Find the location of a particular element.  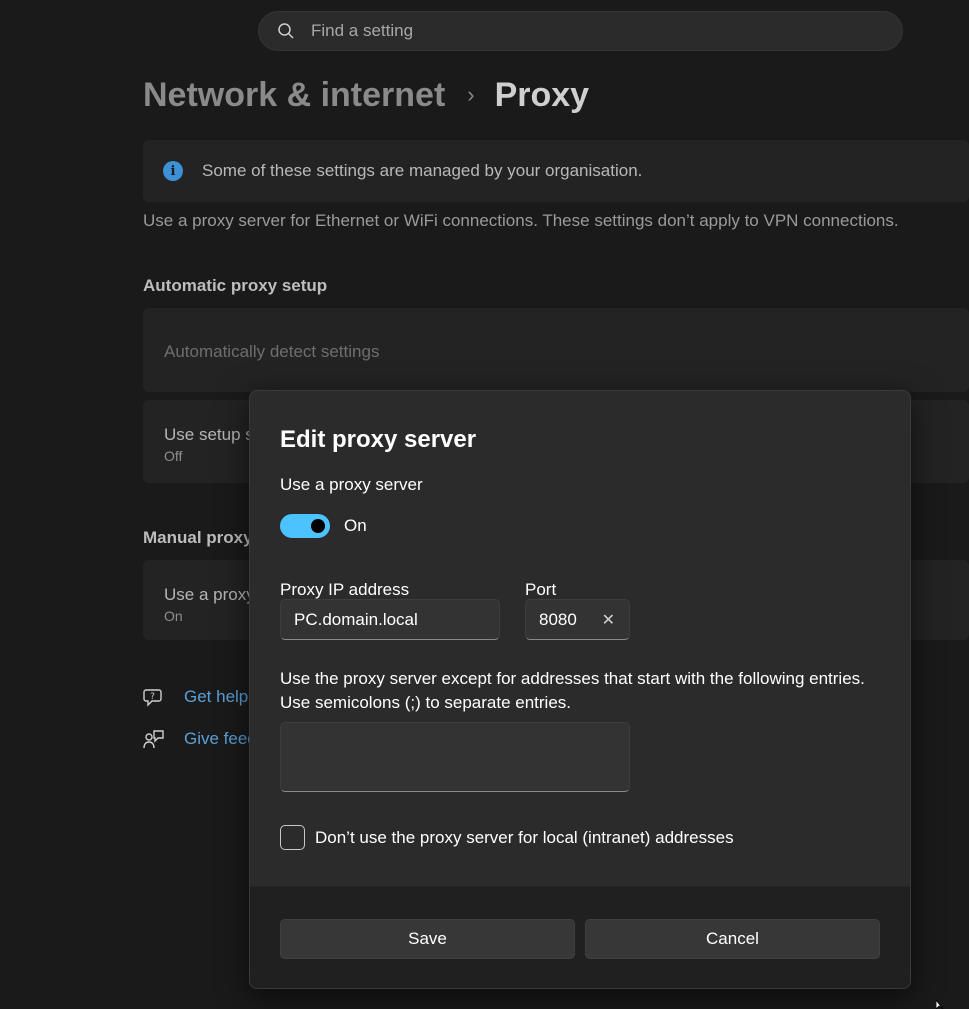

search-box: Find a setting is located at coordinates (580, 31).